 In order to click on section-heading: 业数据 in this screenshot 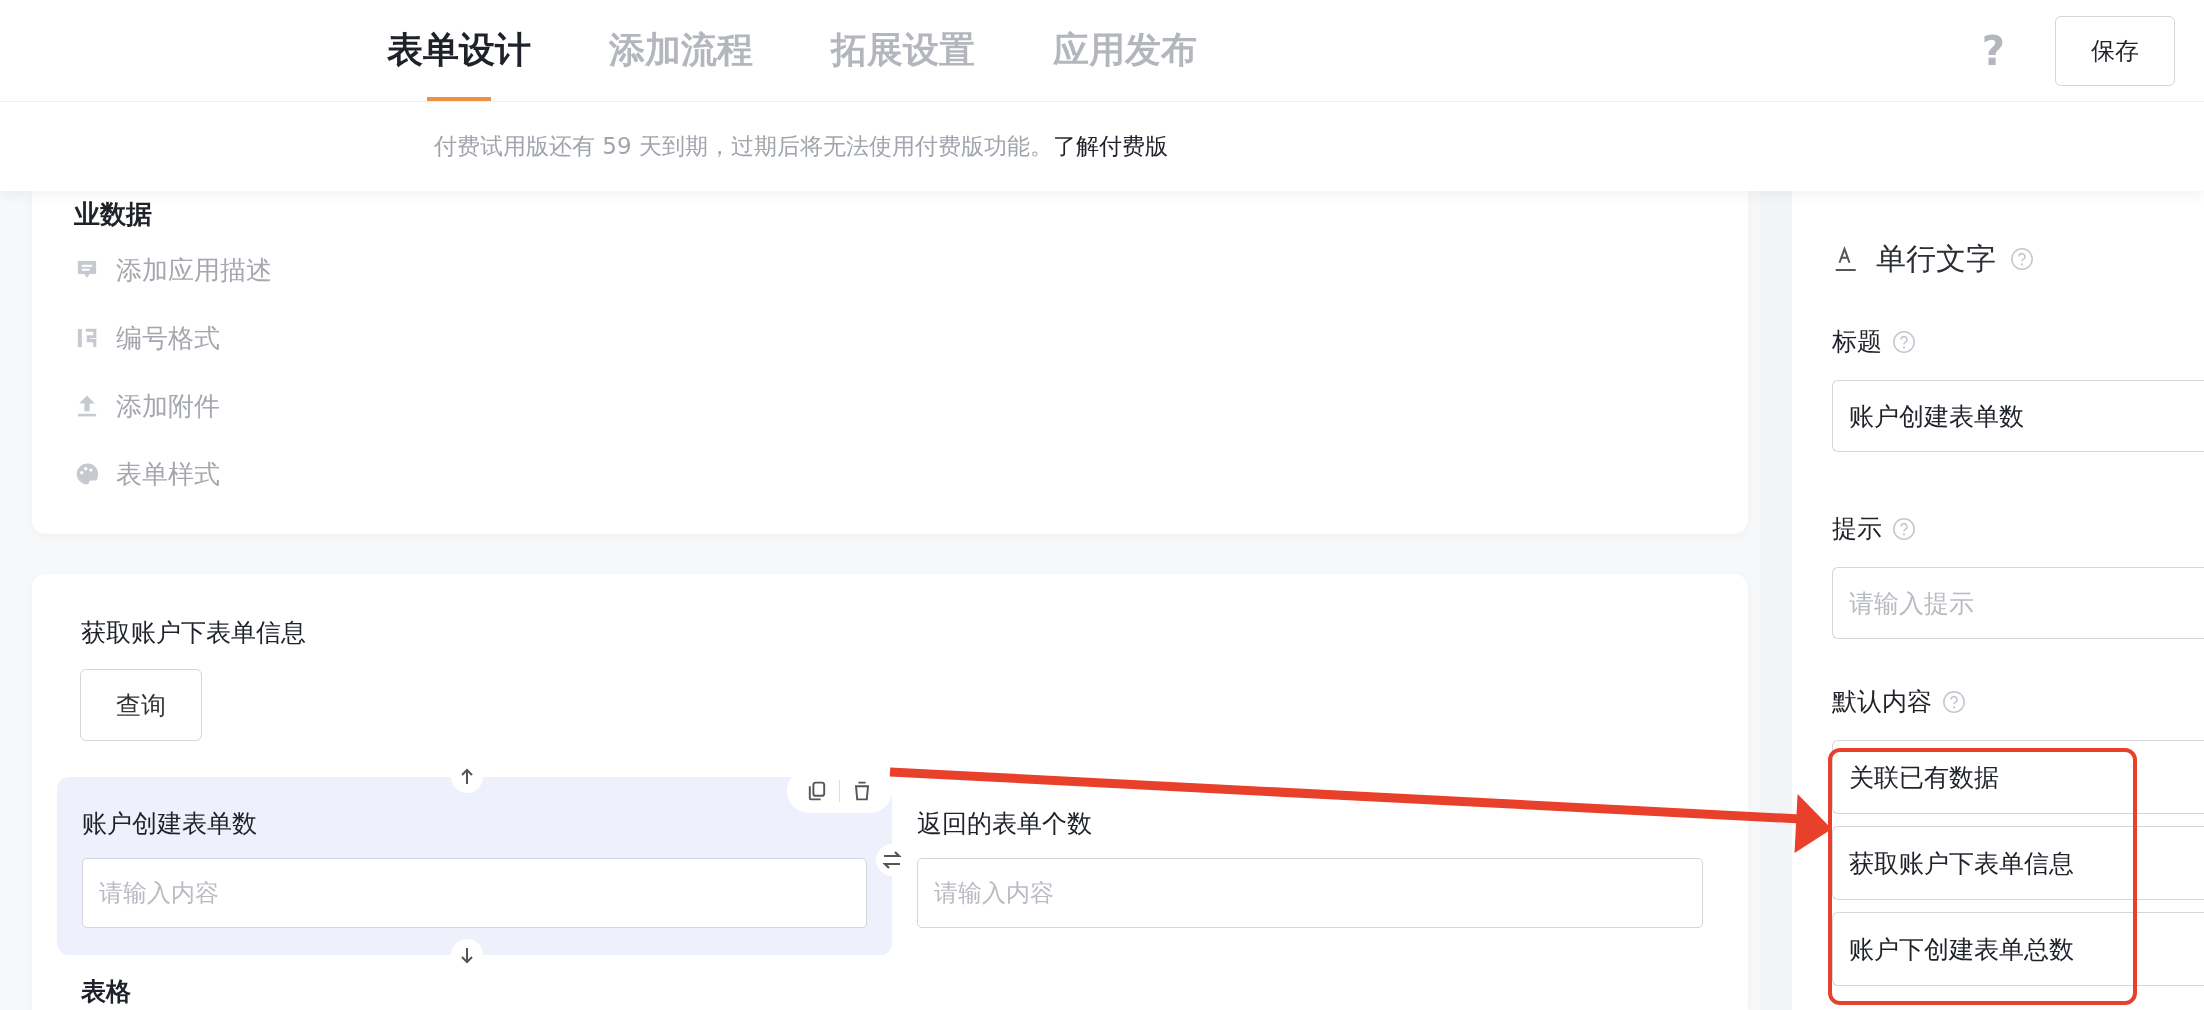, I will do `click(113, 214)`.